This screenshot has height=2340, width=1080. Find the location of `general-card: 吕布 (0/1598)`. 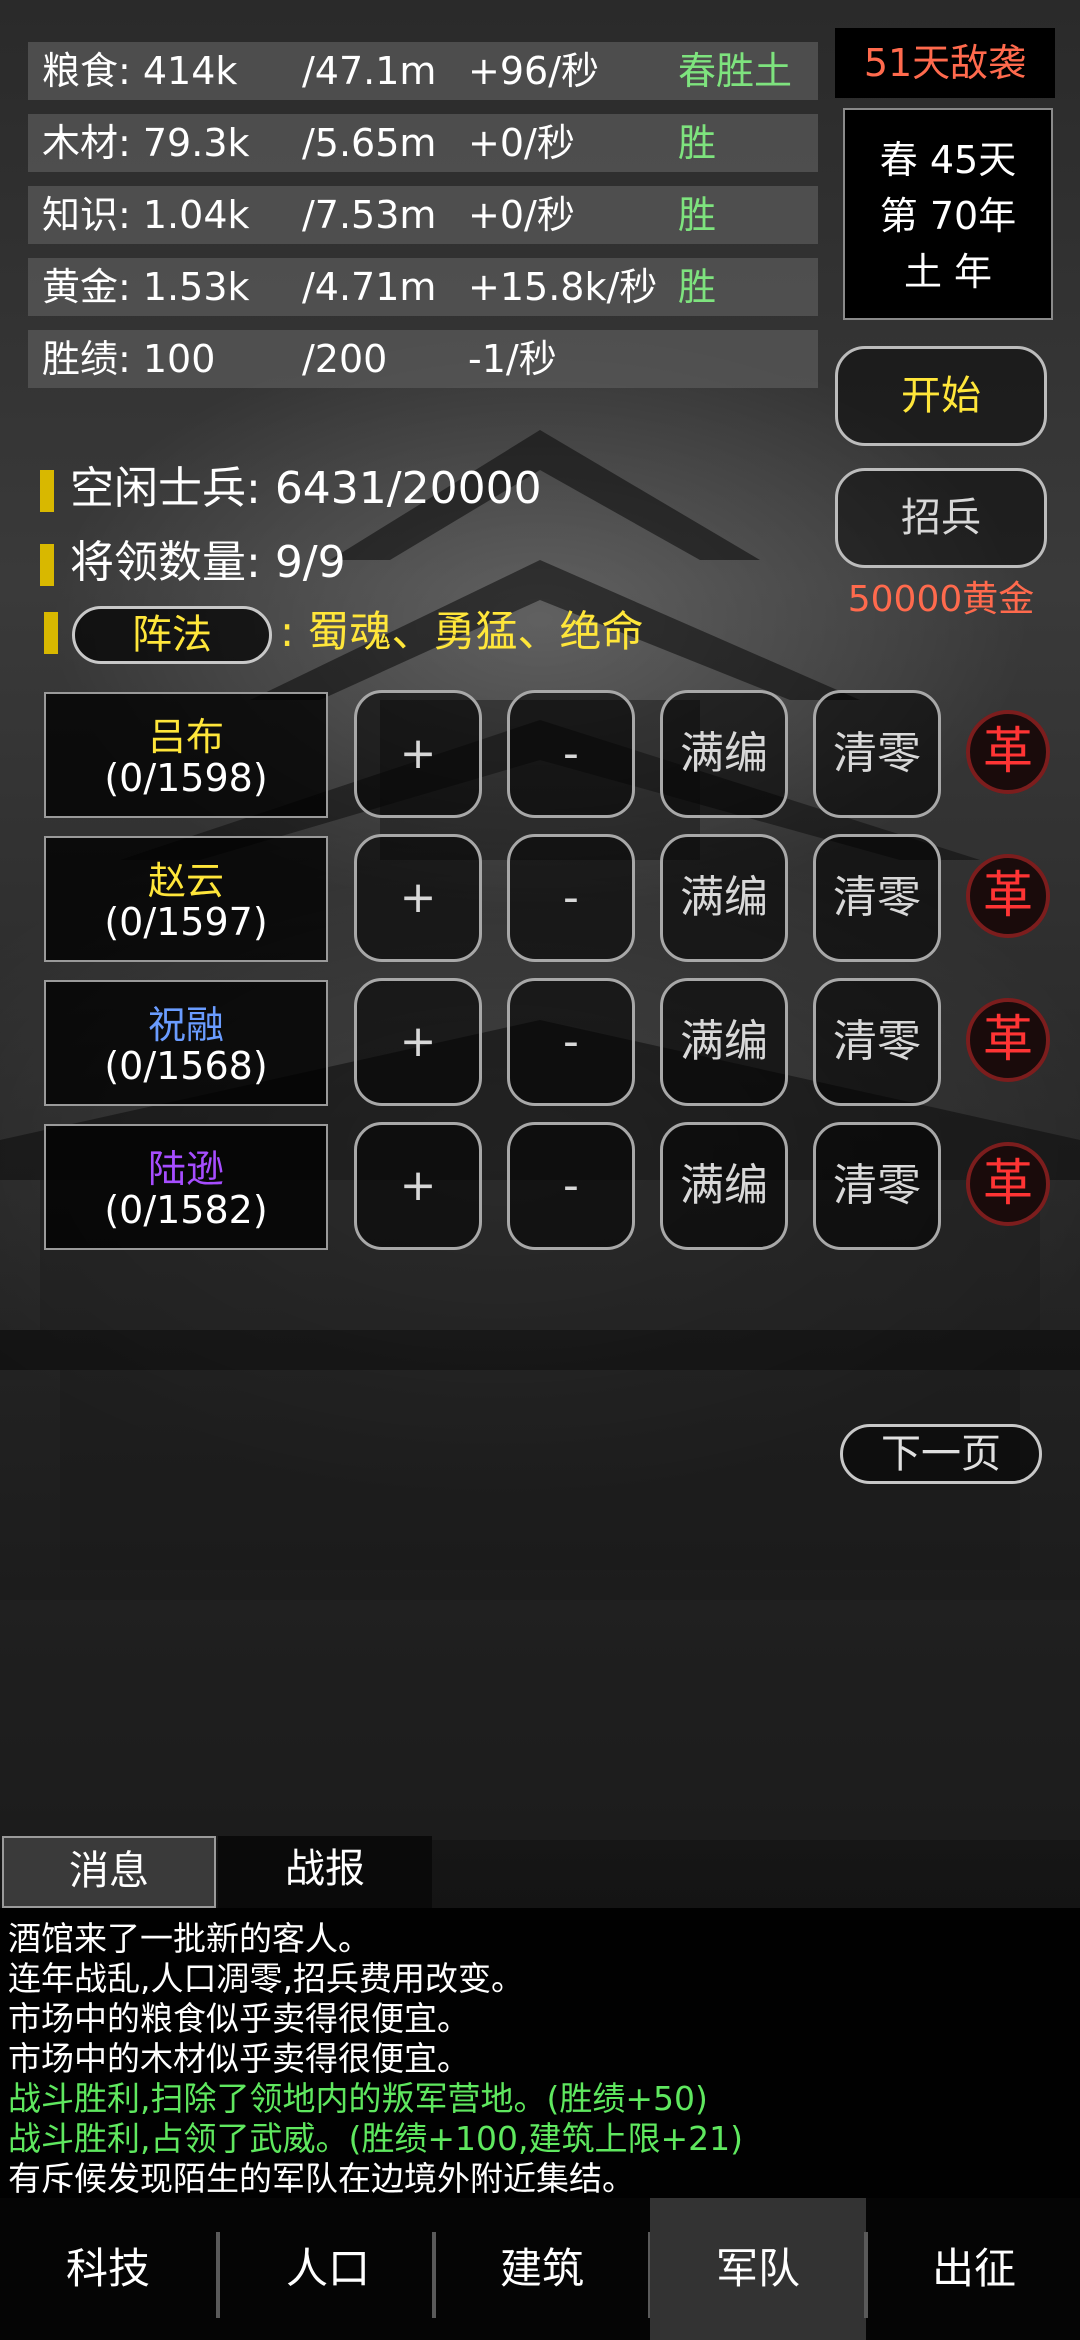

general-card: 吕布 (0/1598) is located at coordinates (186, 755).